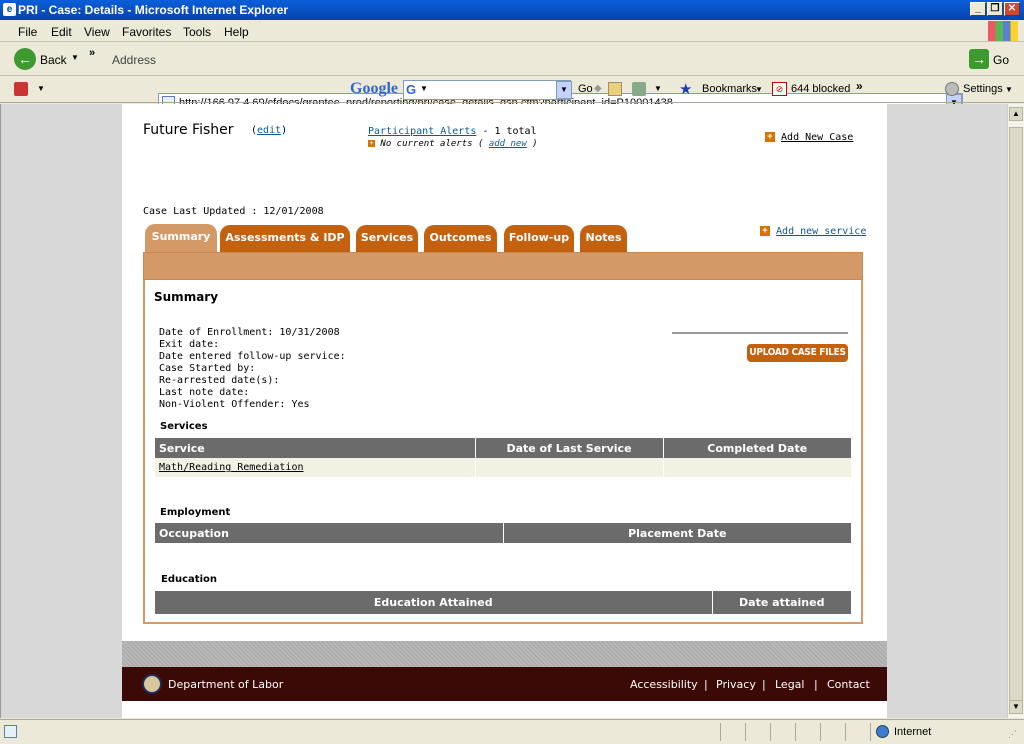 The height and width of the screenshot is (744, 1024). Describe the element at coordinates (186, 297) in the screenshot. I see `summary-heading: Summary` at that location.